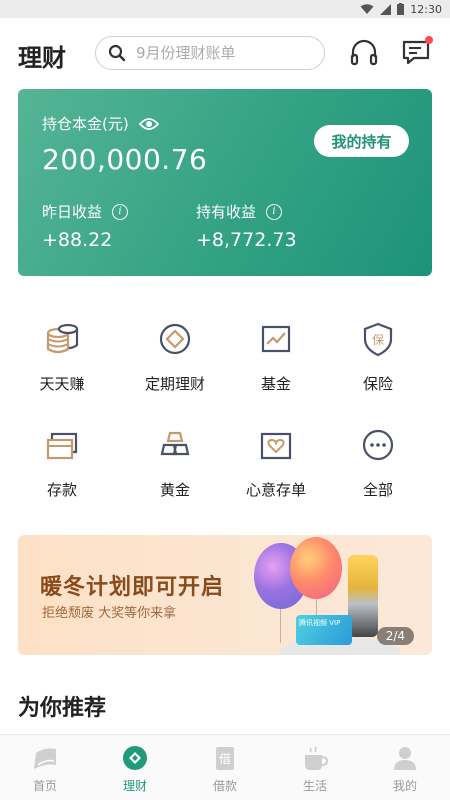 The height and width of the screenshot is (800, 450). I want to click on tab-profile: 我的, so click(405, 767).